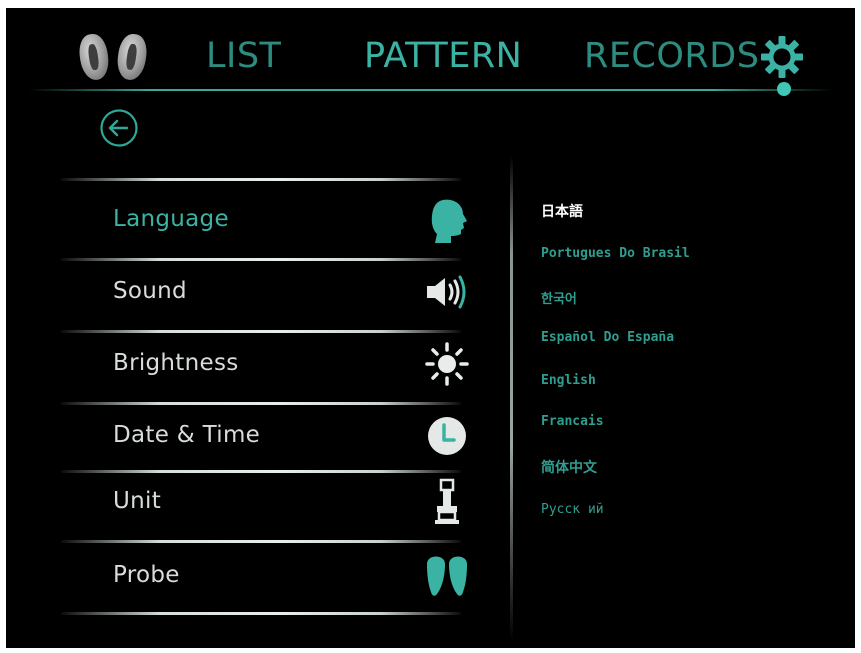 This screenshot has width=861, height=653. What do you see at coordinates (446, 292) in the screenshot?
I see `speaker-icon` at bounding box center [446, 292].